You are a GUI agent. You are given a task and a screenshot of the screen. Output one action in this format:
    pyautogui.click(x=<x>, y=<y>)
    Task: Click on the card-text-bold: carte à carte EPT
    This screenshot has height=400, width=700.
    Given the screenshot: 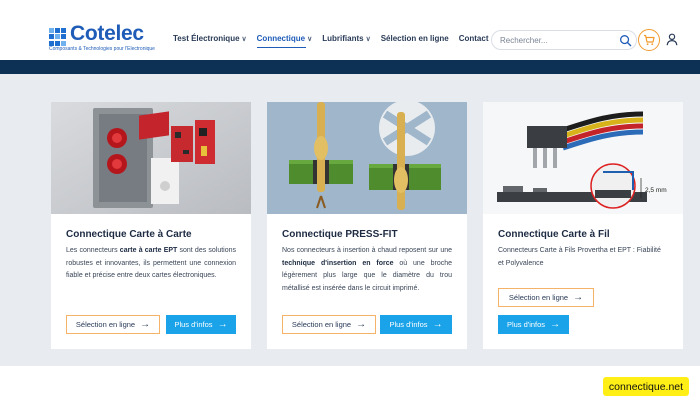 What is the action you would take?
    pyautogui.click(x=148, y=250)
    